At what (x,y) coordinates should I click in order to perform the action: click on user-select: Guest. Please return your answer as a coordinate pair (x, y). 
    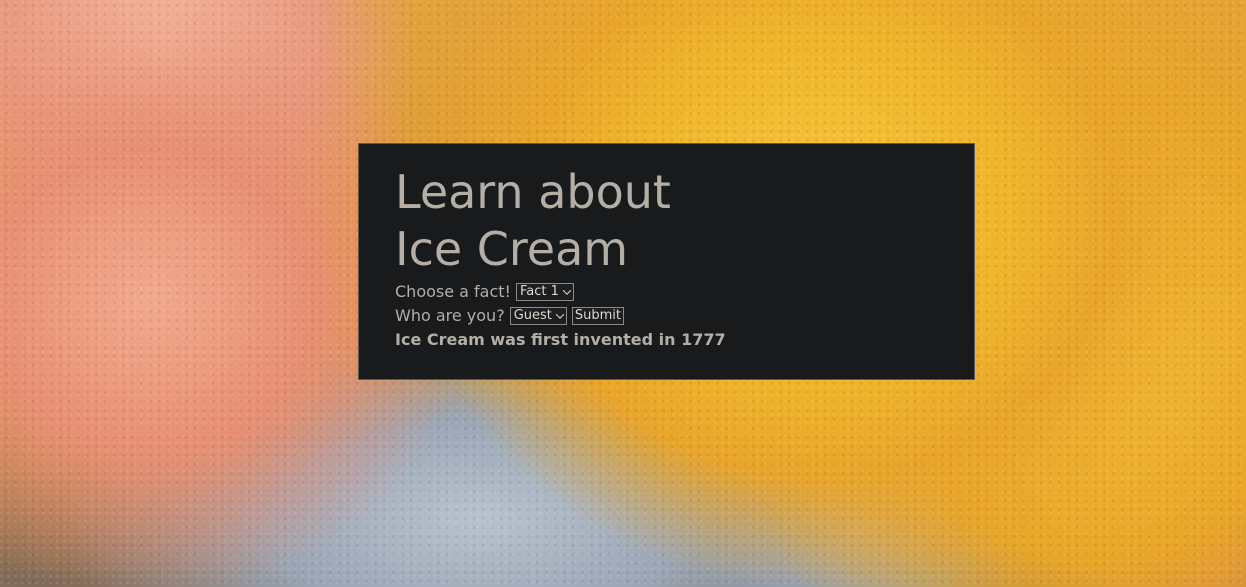
    Looking at the image, I should click on (538, 316).